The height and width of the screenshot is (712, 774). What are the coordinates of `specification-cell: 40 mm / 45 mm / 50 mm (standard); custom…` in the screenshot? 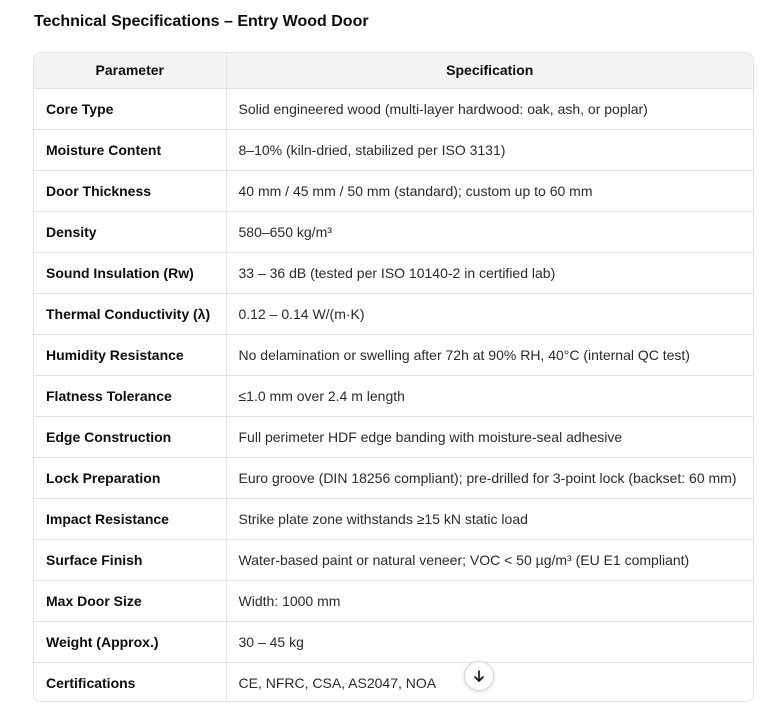 It's located at (489, 191).